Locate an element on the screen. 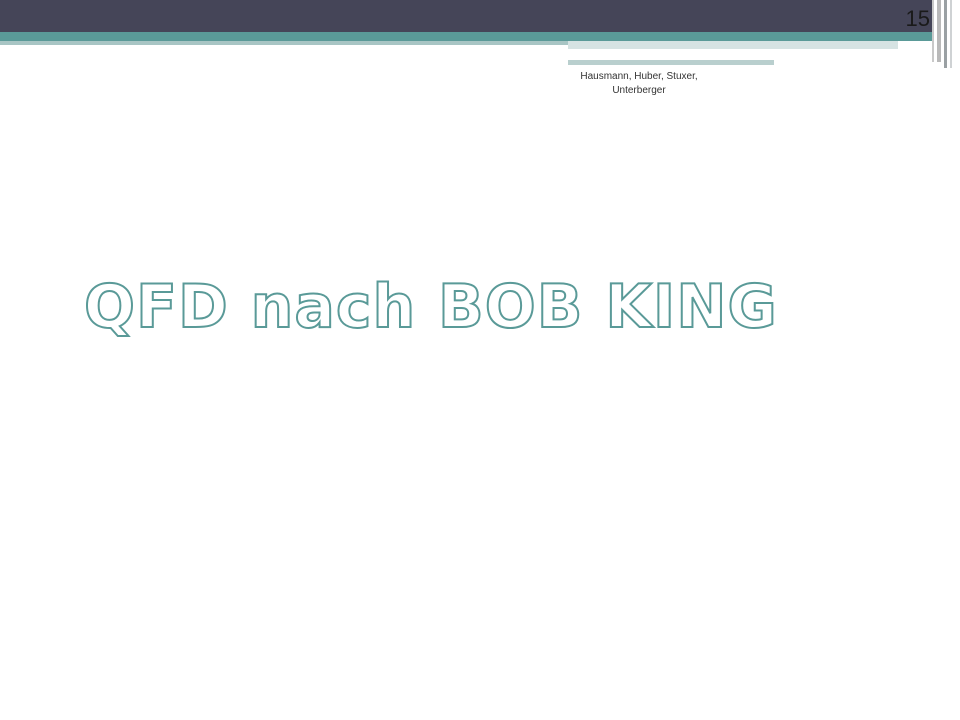 The height and width of the screenshot is (720, 960). accent-stripe-short is located at coordinates (671, 62).